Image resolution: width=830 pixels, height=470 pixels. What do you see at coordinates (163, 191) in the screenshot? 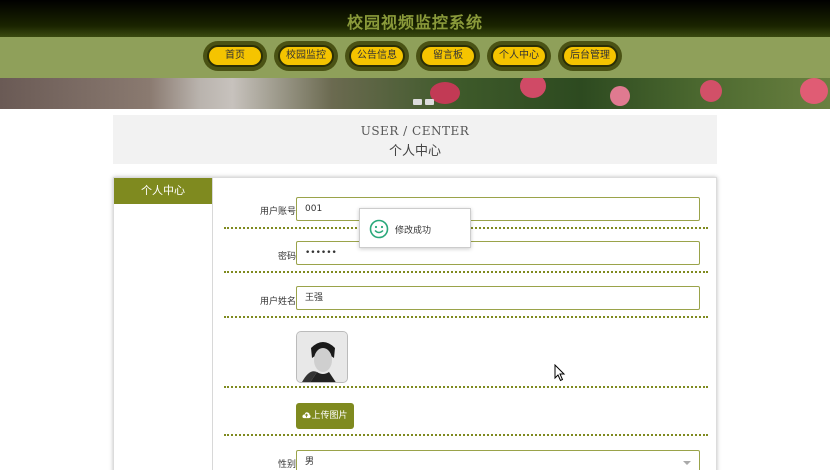
I see `sidebar-tab-user-center: 个人中心` at bounding box center [163, 191].